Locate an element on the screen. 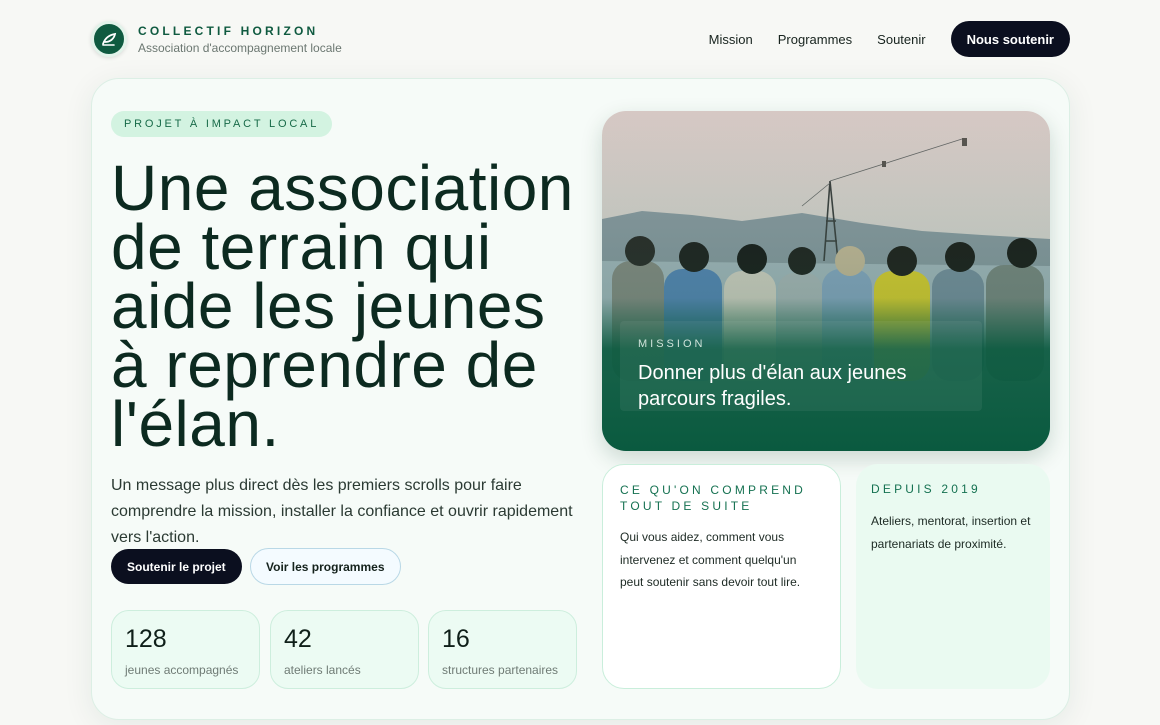  understand-kicker: CE QU'ON COMPREND TOUT DE SUITE is located at coordinates (713, 498).